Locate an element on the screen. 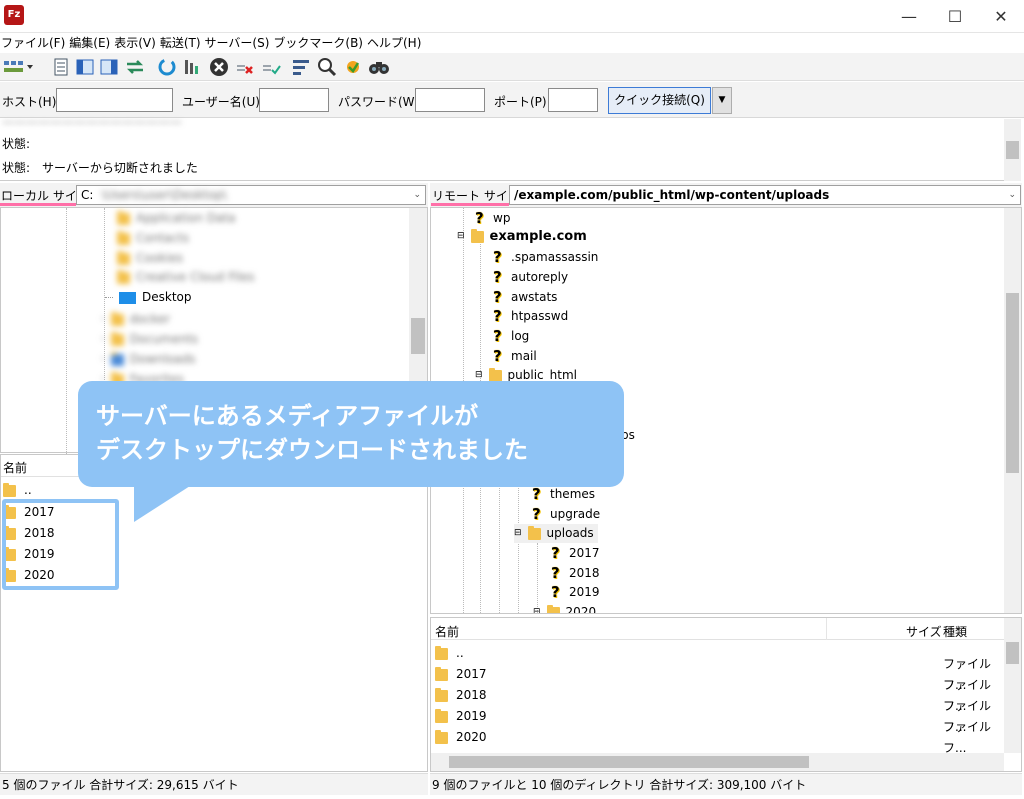 This screenshot has width=1024, height=799. remote-tree-item: ? 2019 is located at coordinates (575, 592).